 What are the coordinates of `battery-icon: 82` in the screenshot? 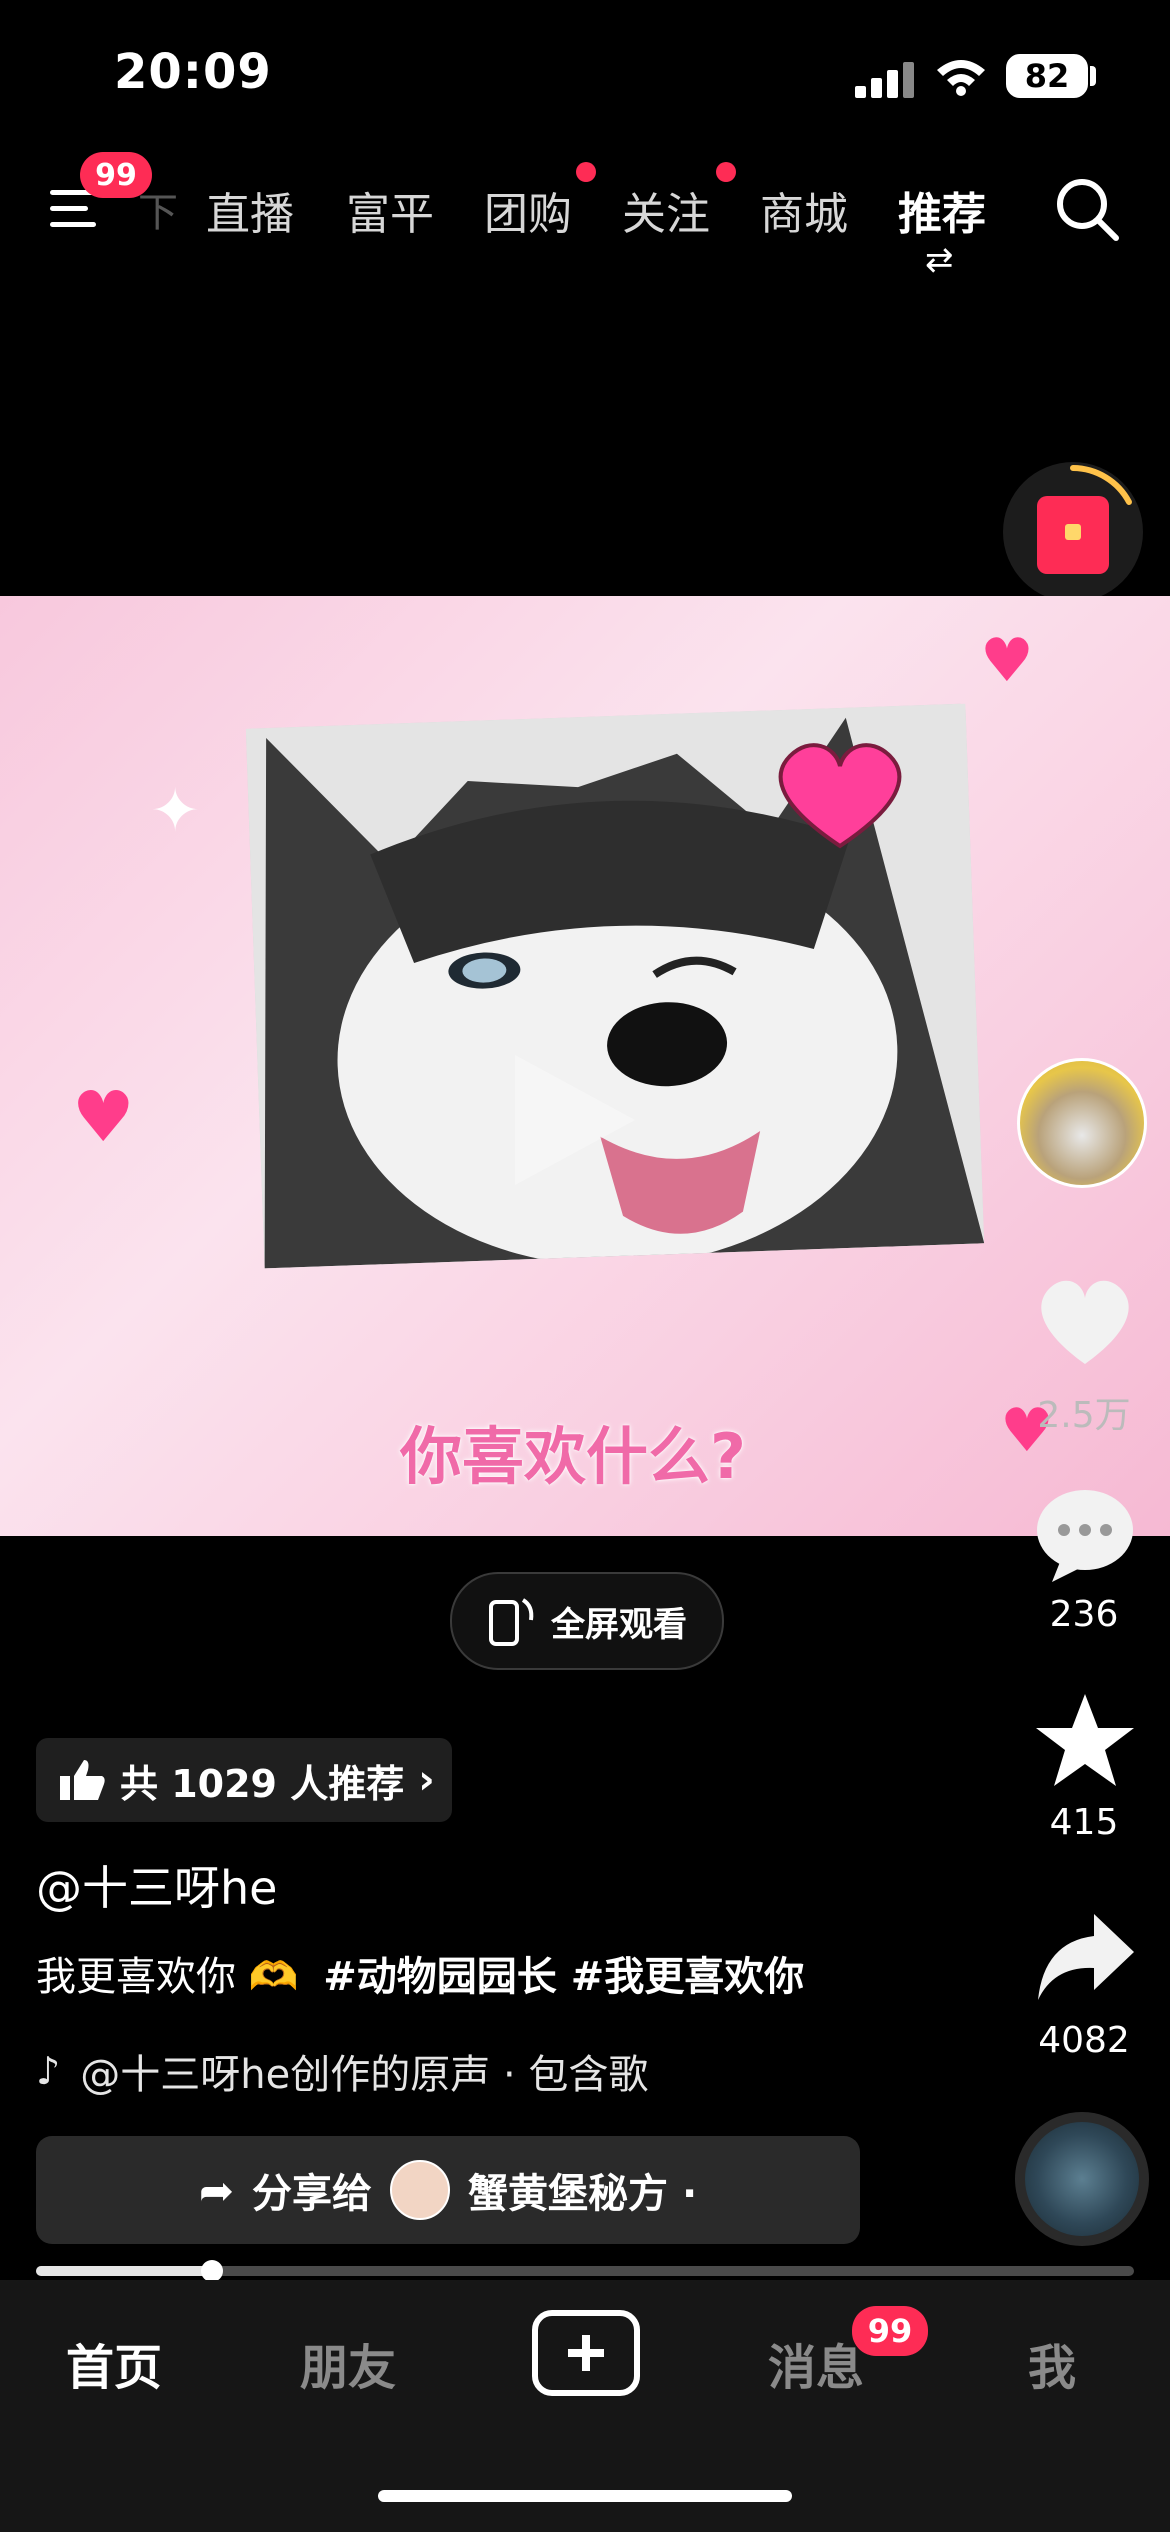 It's located at (1047, 76).